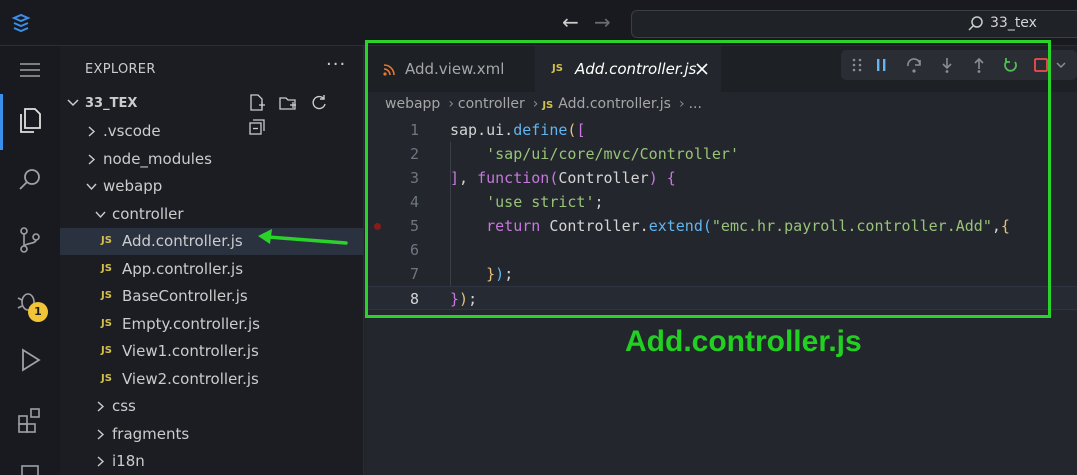 The width and height of the screenshot is (1077, 475). I want to click on code-line: 4 'use strict';, so click(721, 202).